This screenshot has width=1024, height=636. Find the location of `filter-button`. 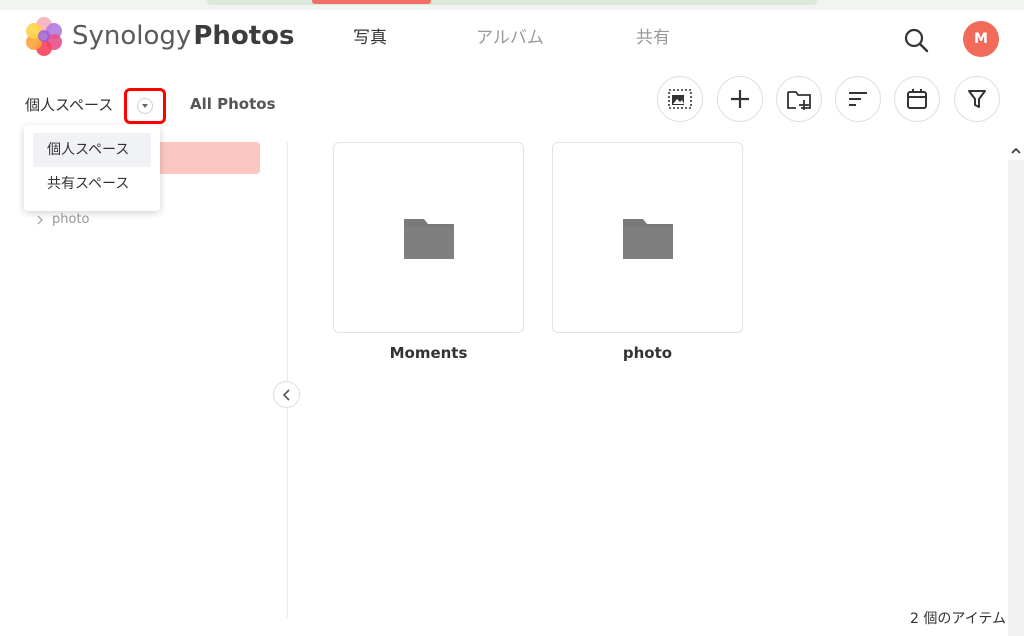

filter-button is located at coordinates (977, 99).